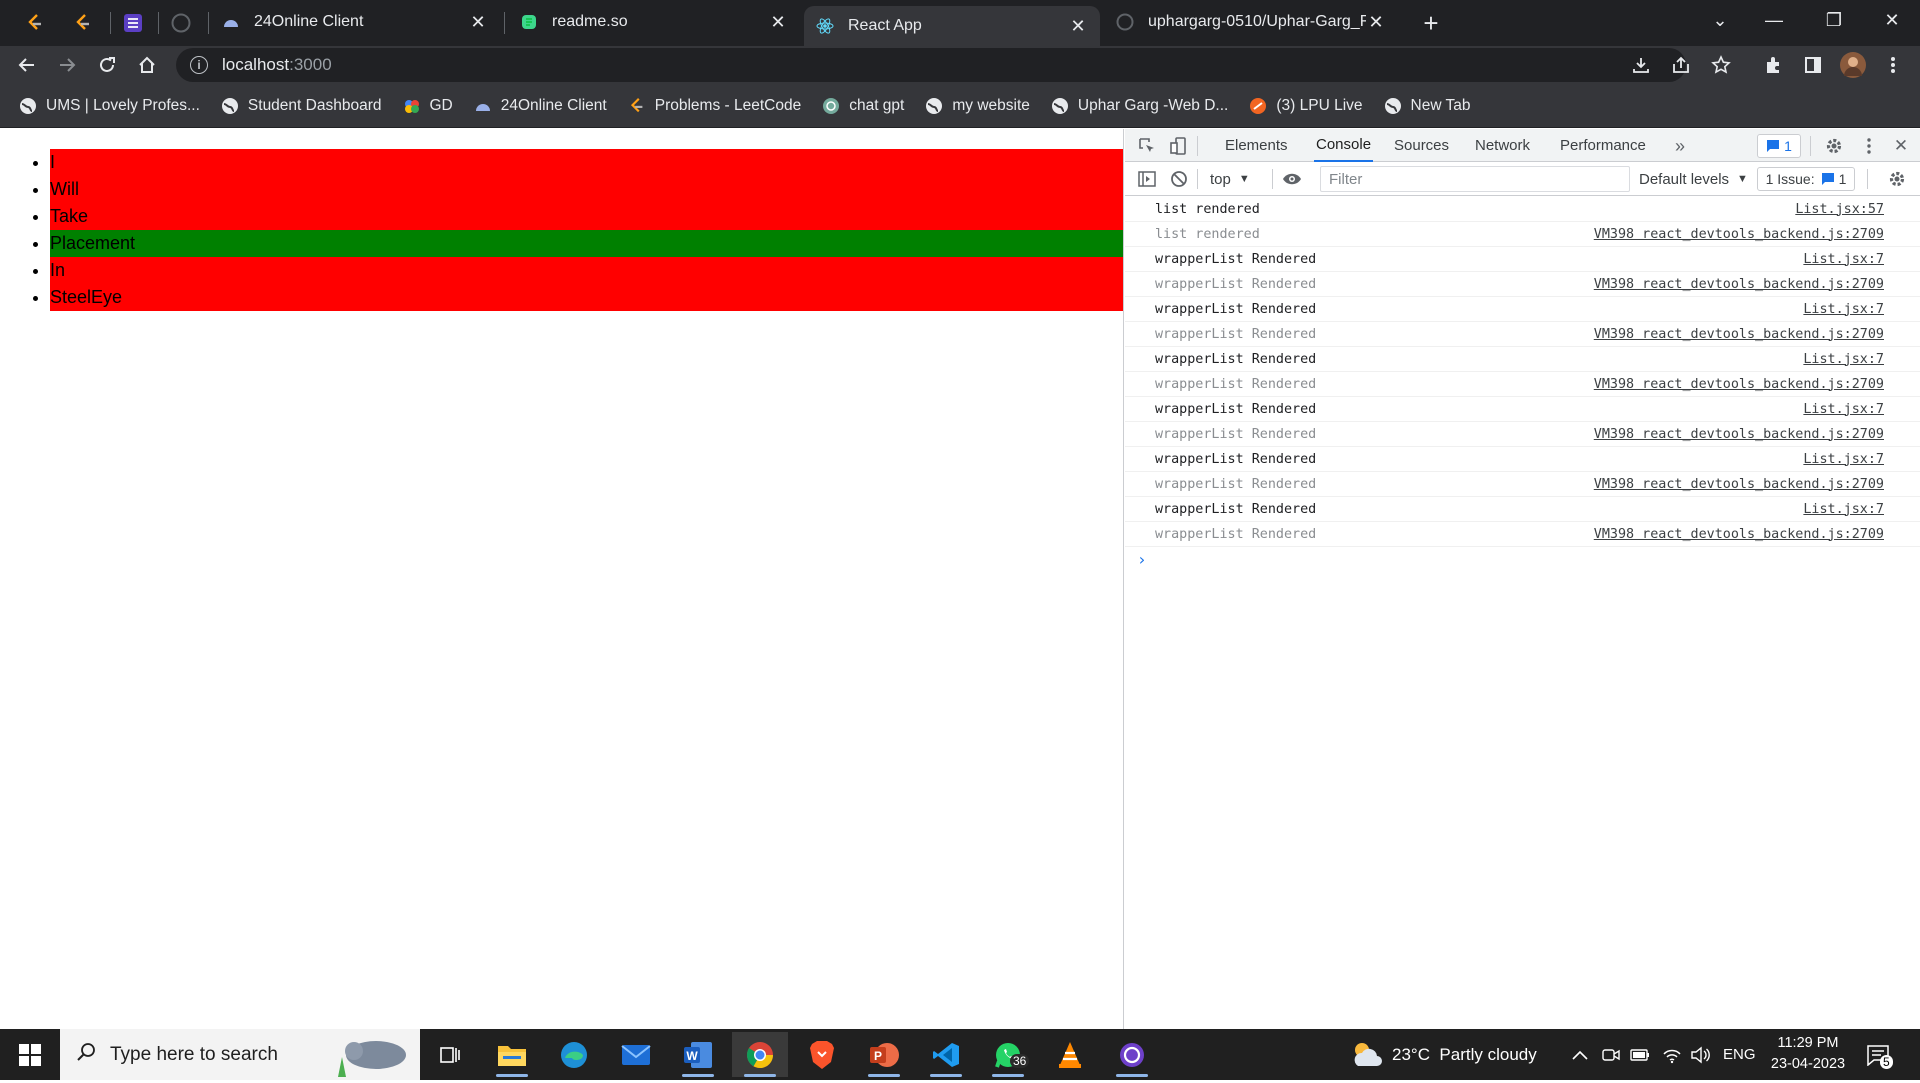 This screenshot has height=1083, width=1920. I want to click on restore-icon: ❐, so click(1834, 20).